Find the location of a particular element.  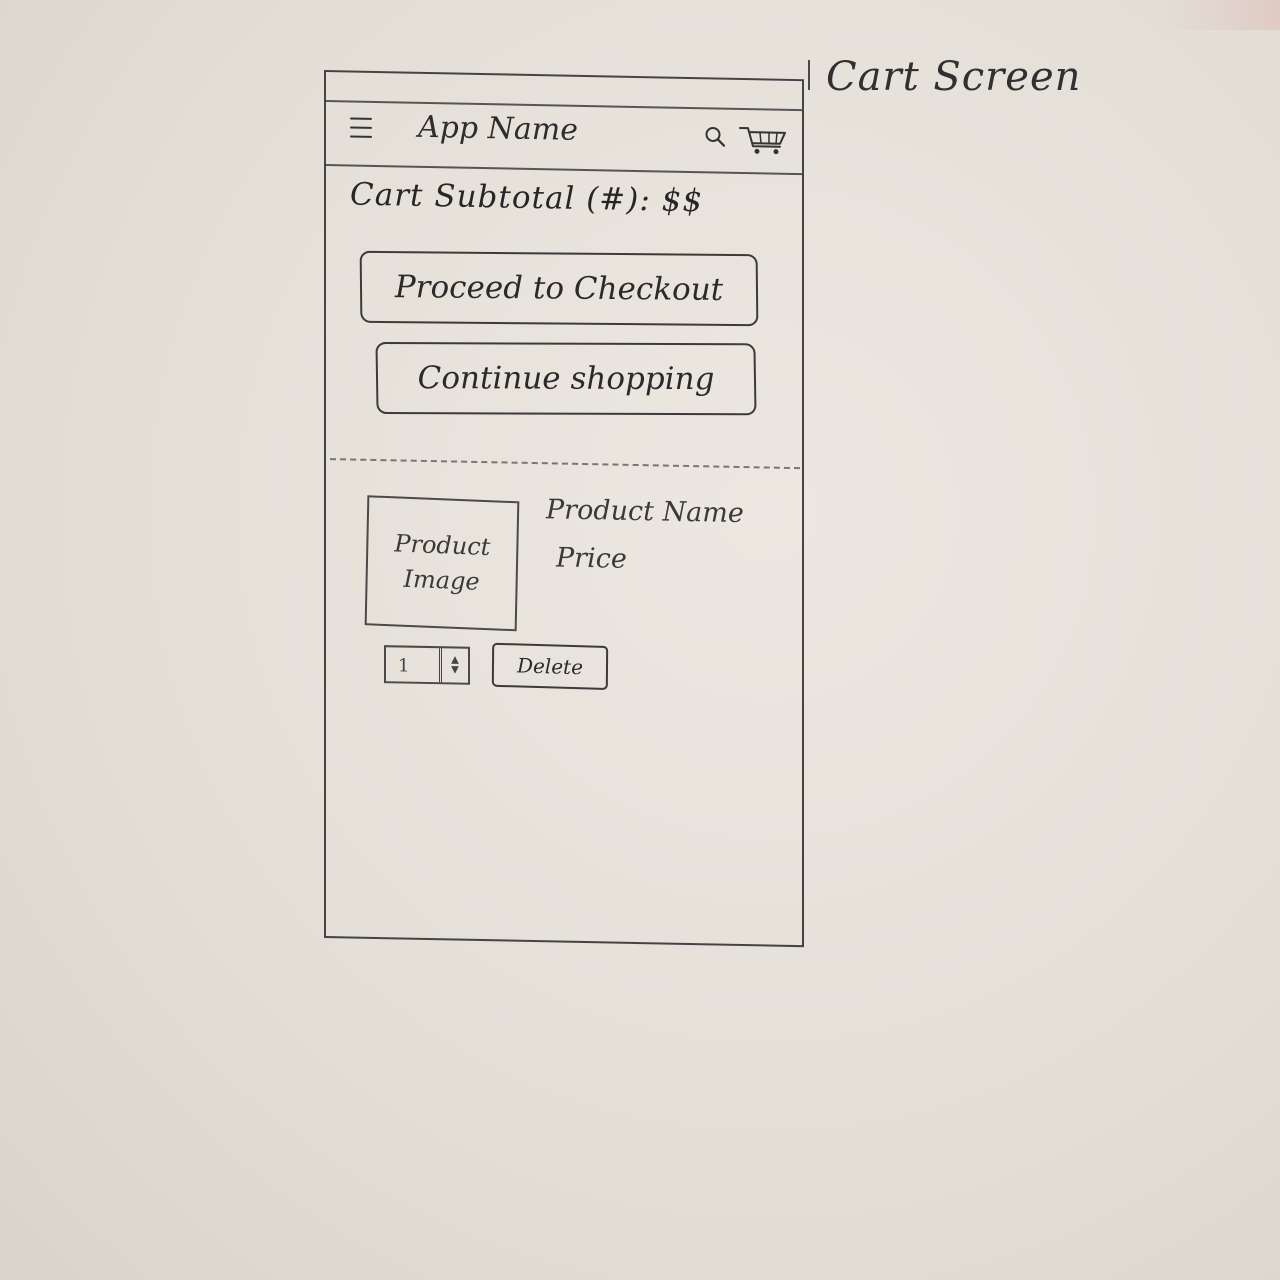

cart-subtotal: Cart Subtotal (#): $$ is located at coordinates (527, 198).